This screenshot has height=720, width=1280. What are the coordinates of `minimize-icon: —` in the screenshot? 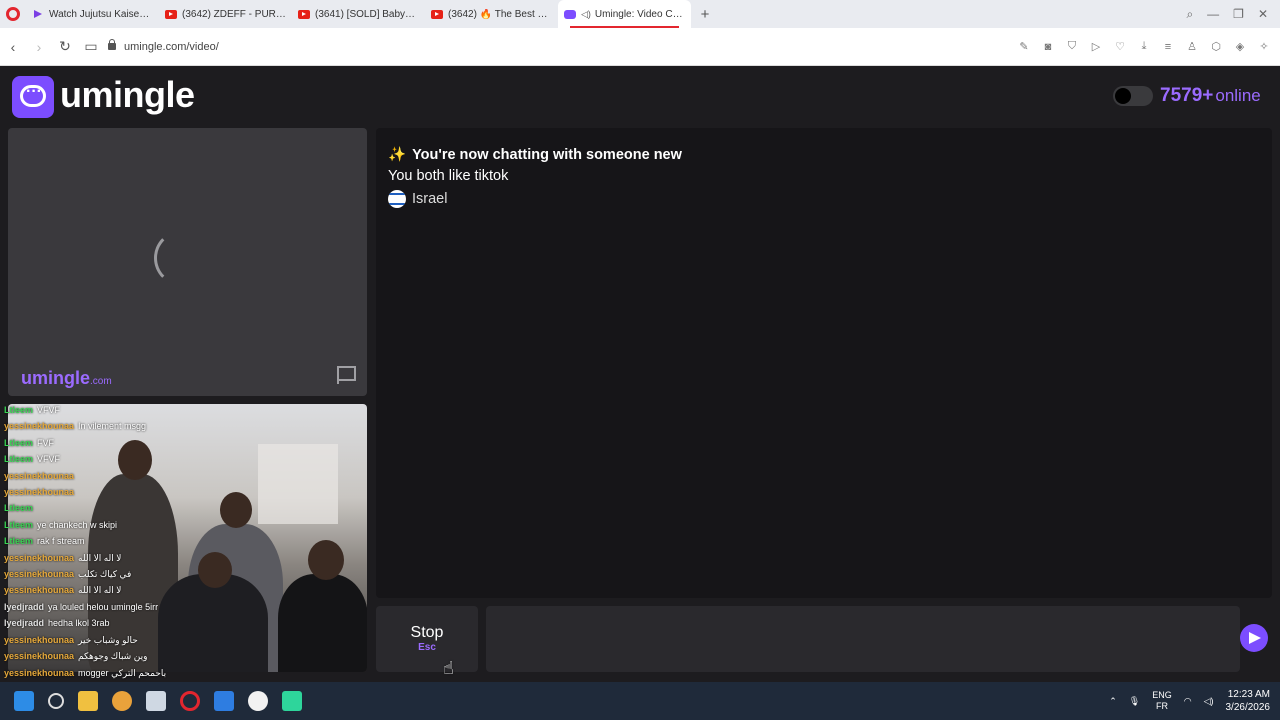 It's located at (1213, 14).